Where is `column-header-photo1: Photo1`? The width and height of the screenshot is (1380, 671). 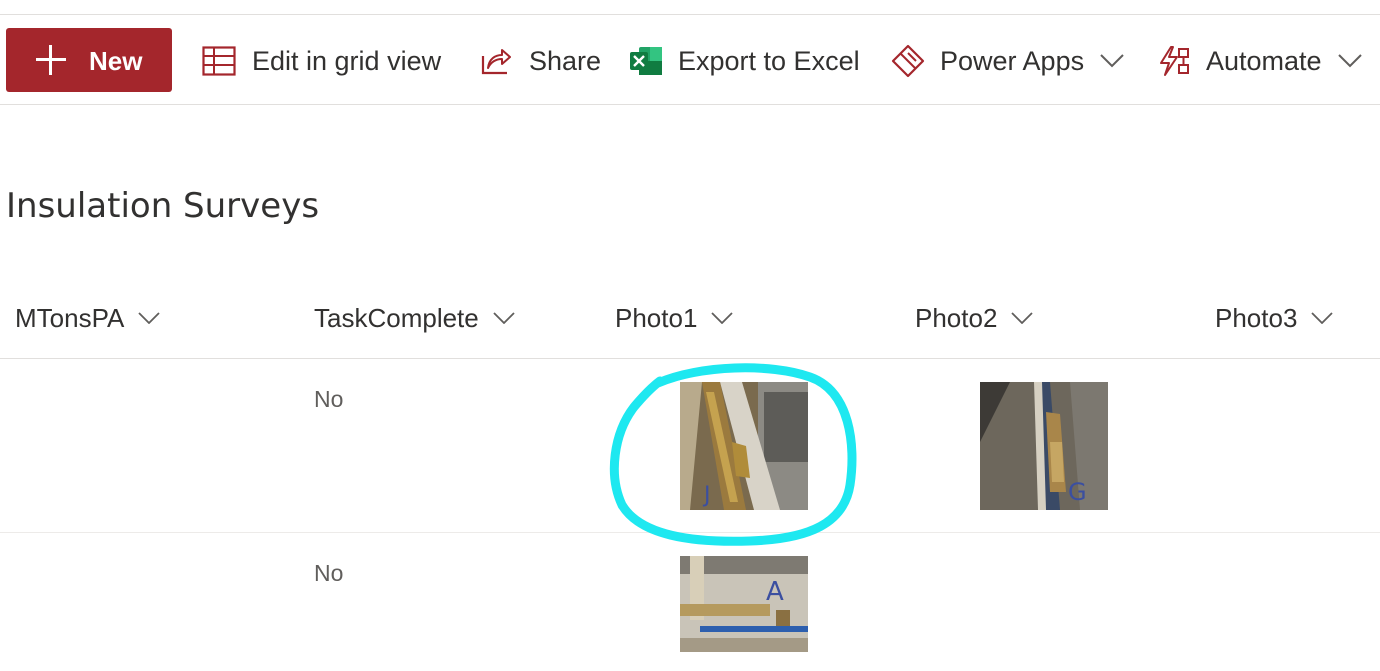
column-header-photo1: Photo1 is located at coordinates (674, 318).